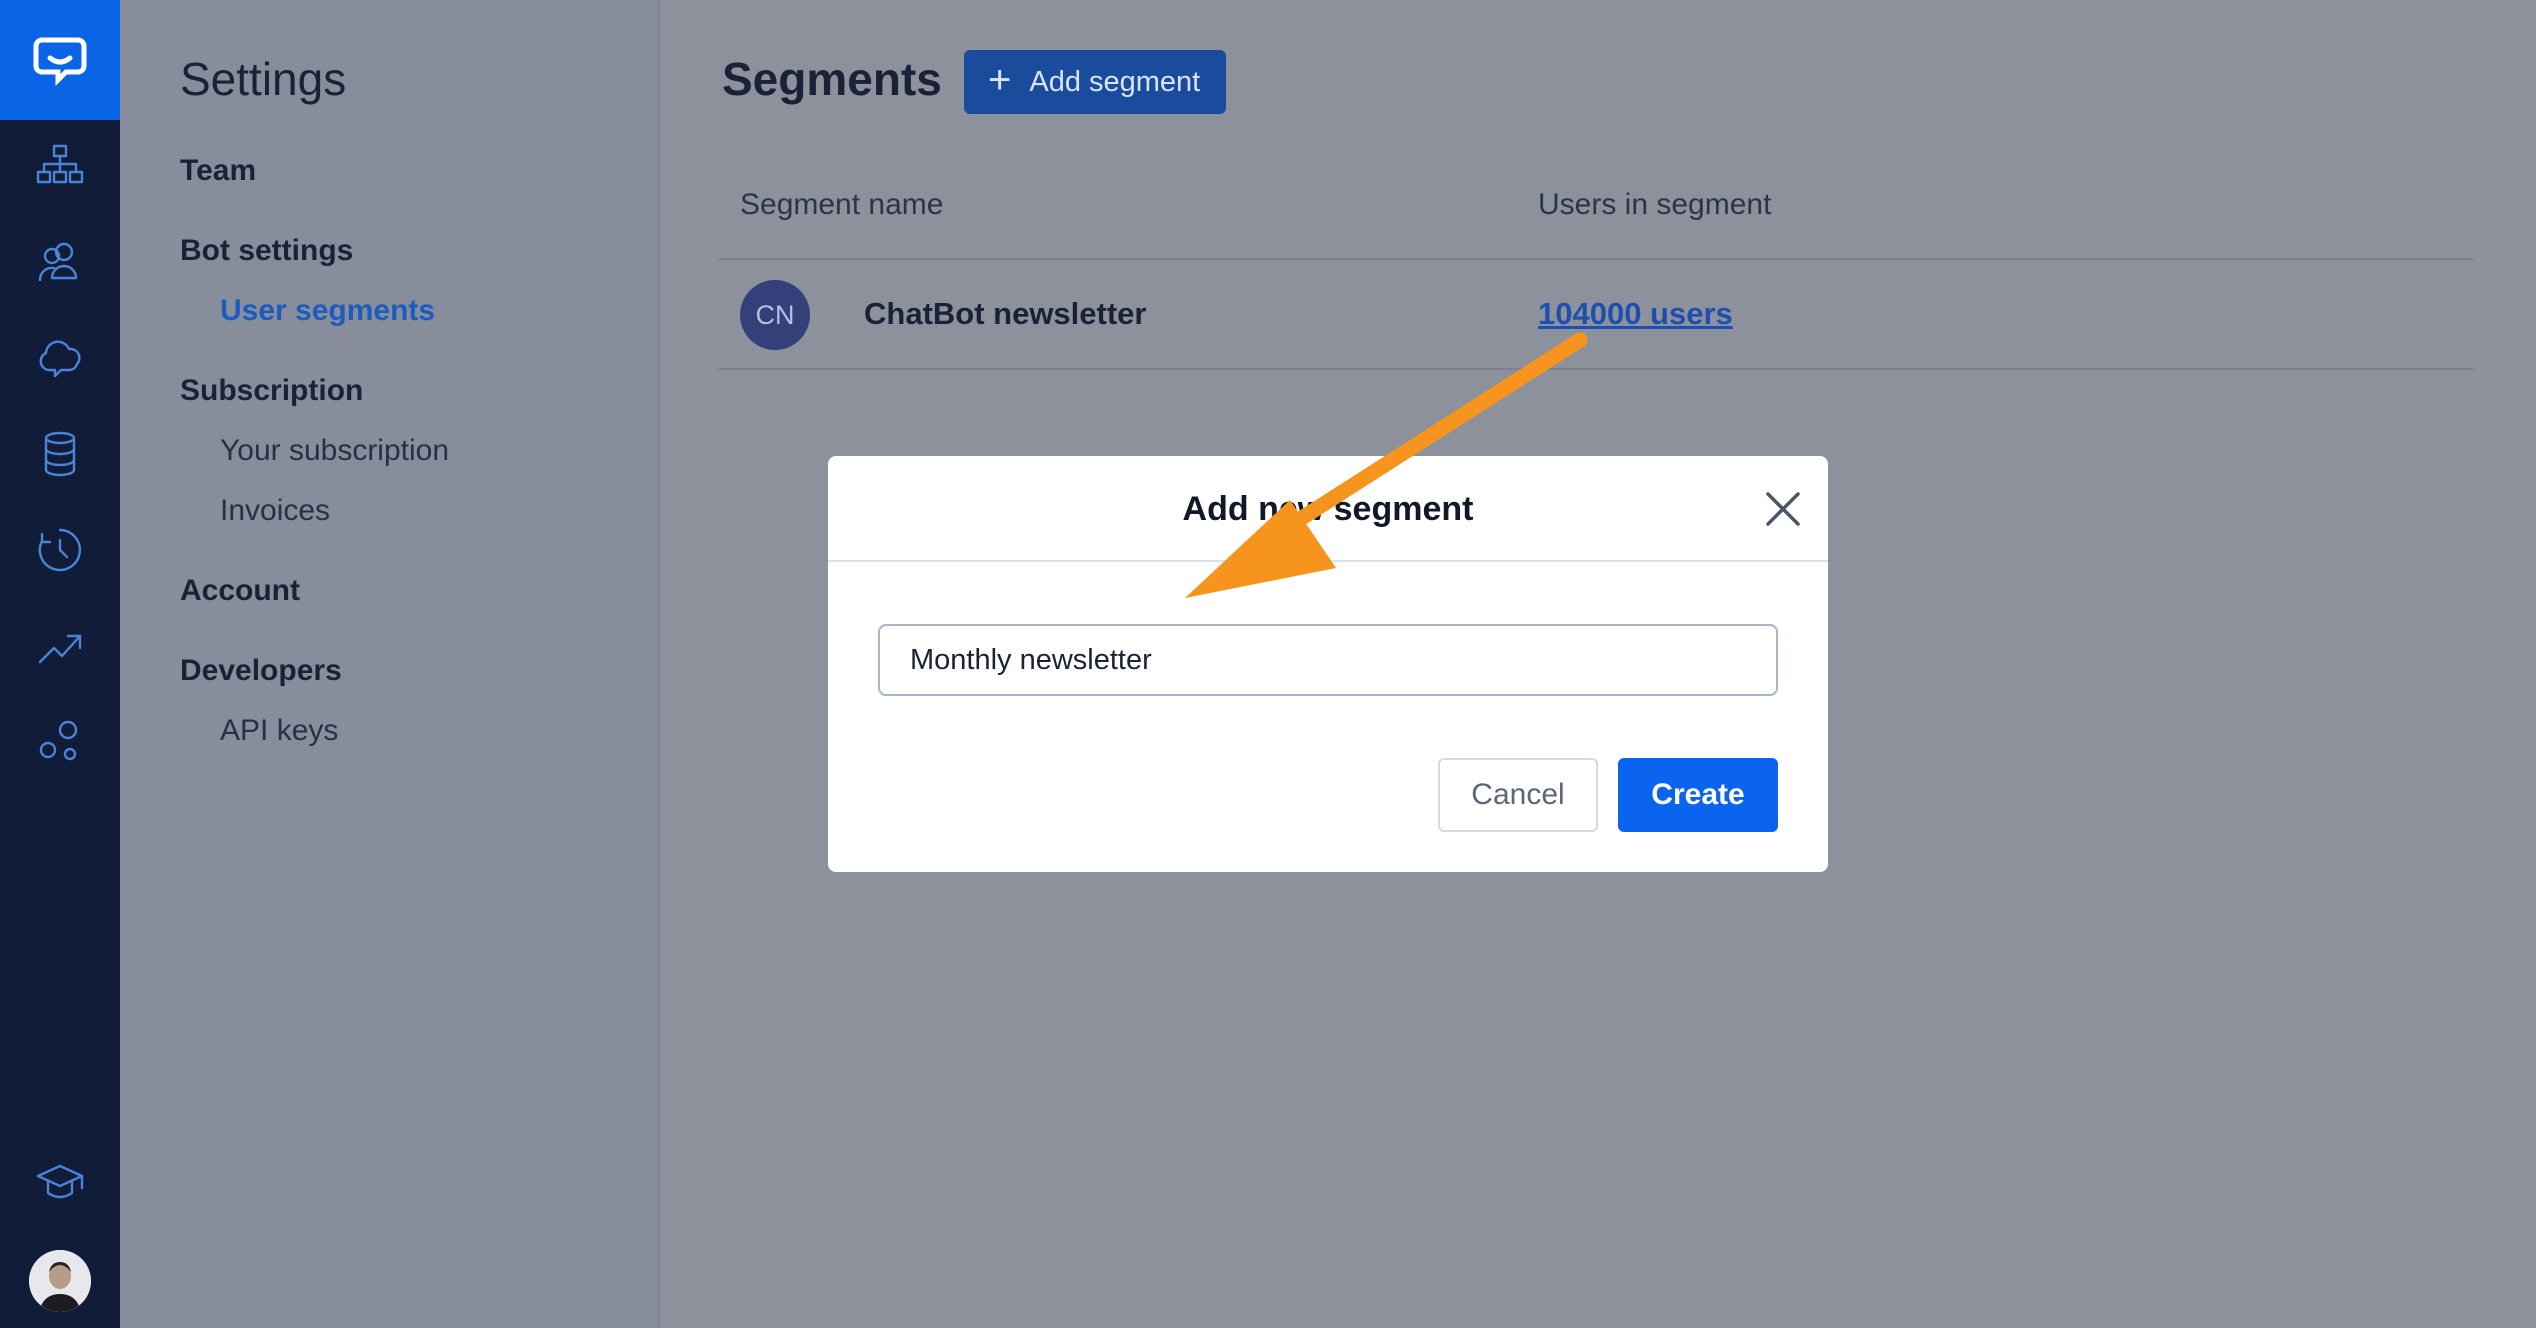 The height and width of the screenshot is (1328, 2536). Describe the element at coordinates (1655, 204) in the screenshot. I see `column-header-users: Users in segment` at that location.